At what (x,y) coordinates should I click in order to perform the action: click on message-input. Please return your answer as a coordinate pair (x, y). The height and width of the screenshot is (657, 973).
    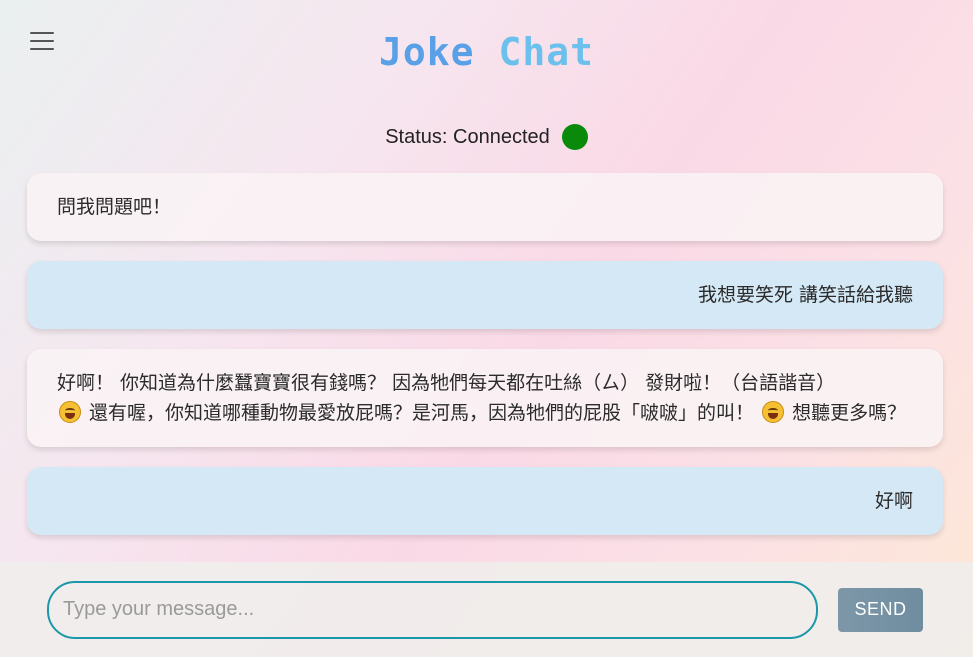
    Looking at the image, I should click on (432, 609).